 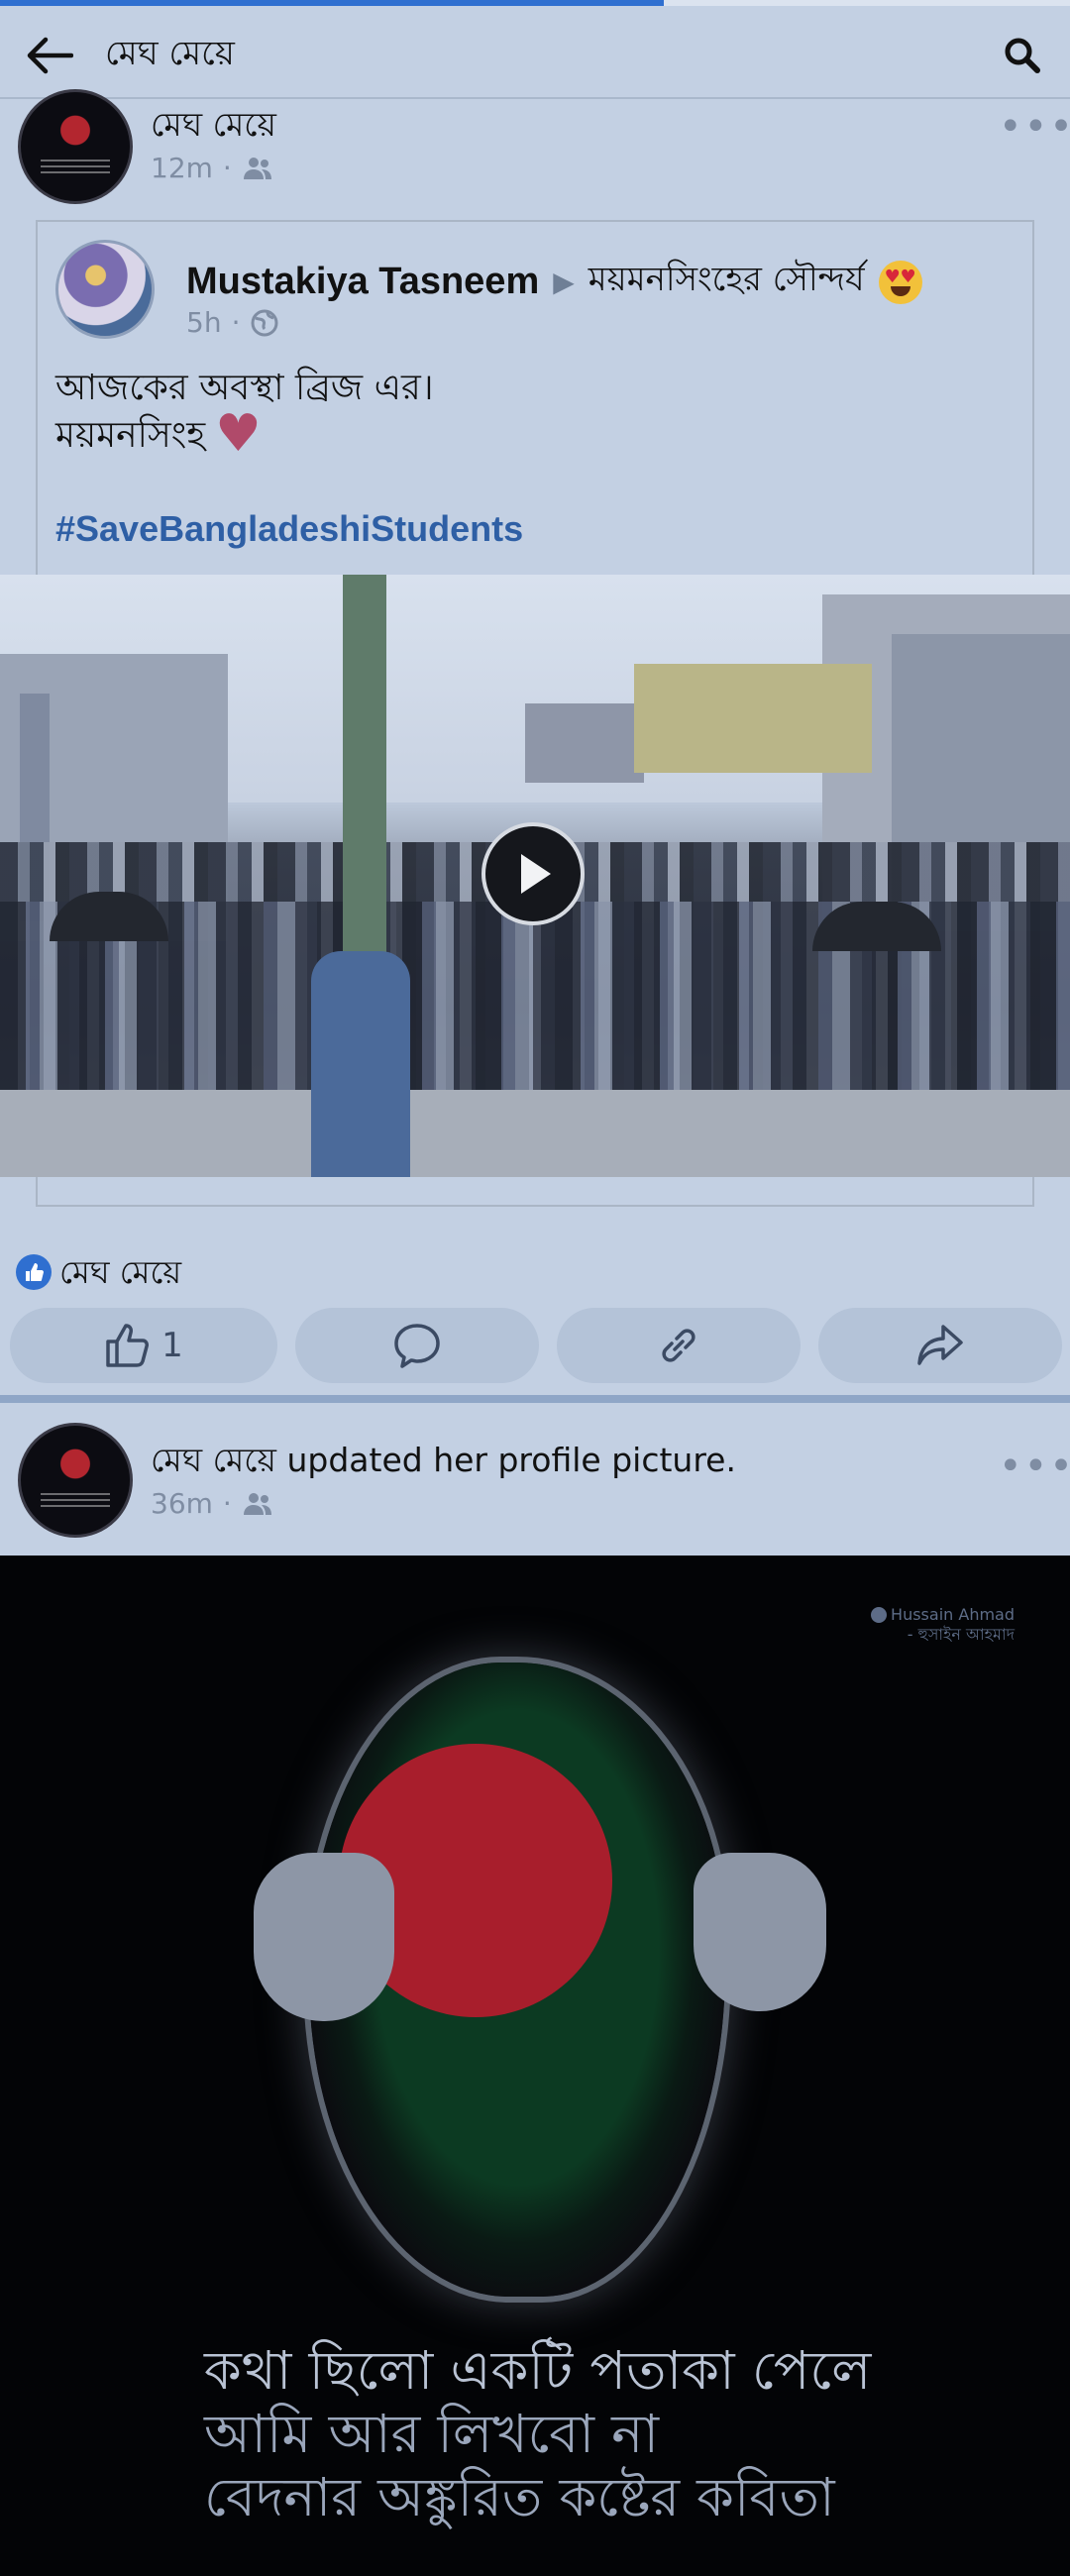 I want to click on post-author-line: মেঘ মেয়ে updated her profile picture., so click(x=443, y=1460).